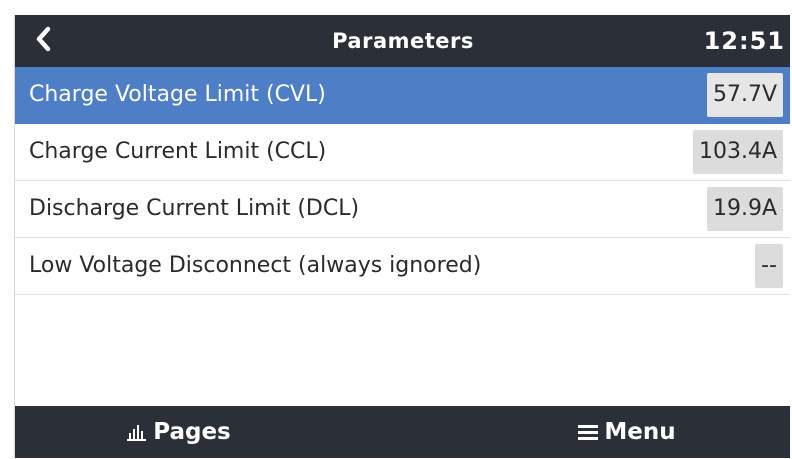  I want to click on list-item-value: 57.7V, so click(744, 95).